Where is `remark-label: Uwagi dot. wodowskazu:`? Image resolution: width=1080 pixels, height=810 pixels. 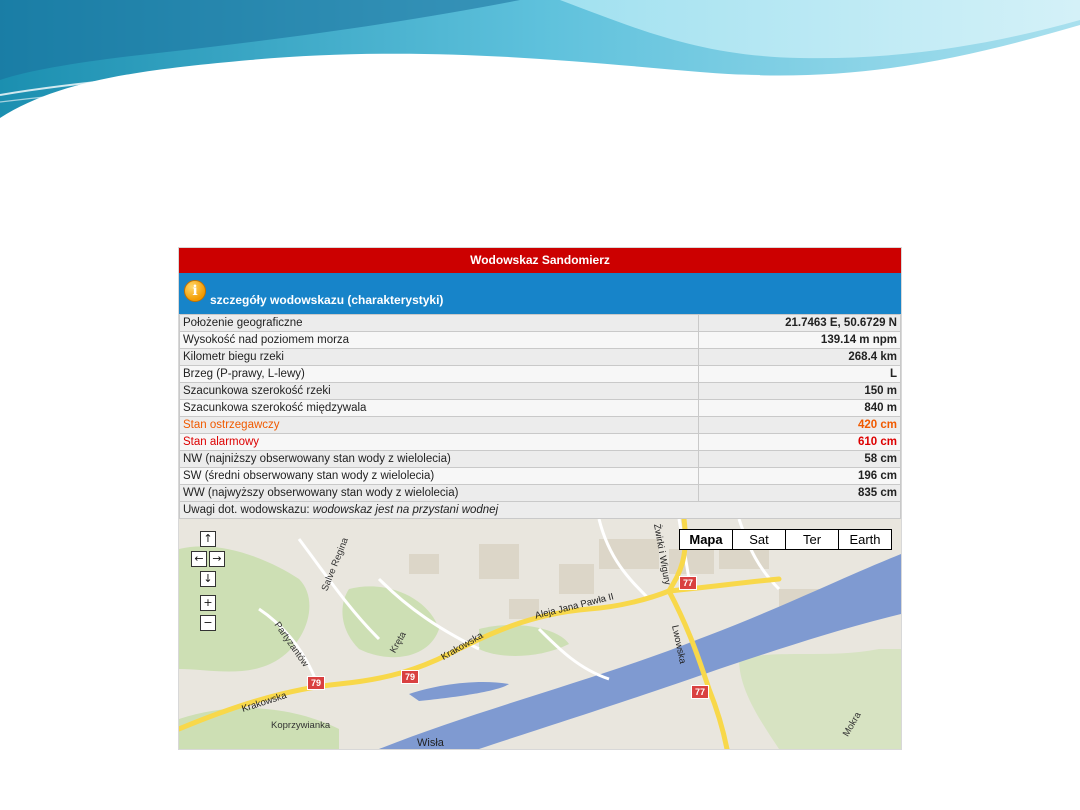 remark-label: Uwagi dot. wodowskazu: is located at coordinates (246, 509).